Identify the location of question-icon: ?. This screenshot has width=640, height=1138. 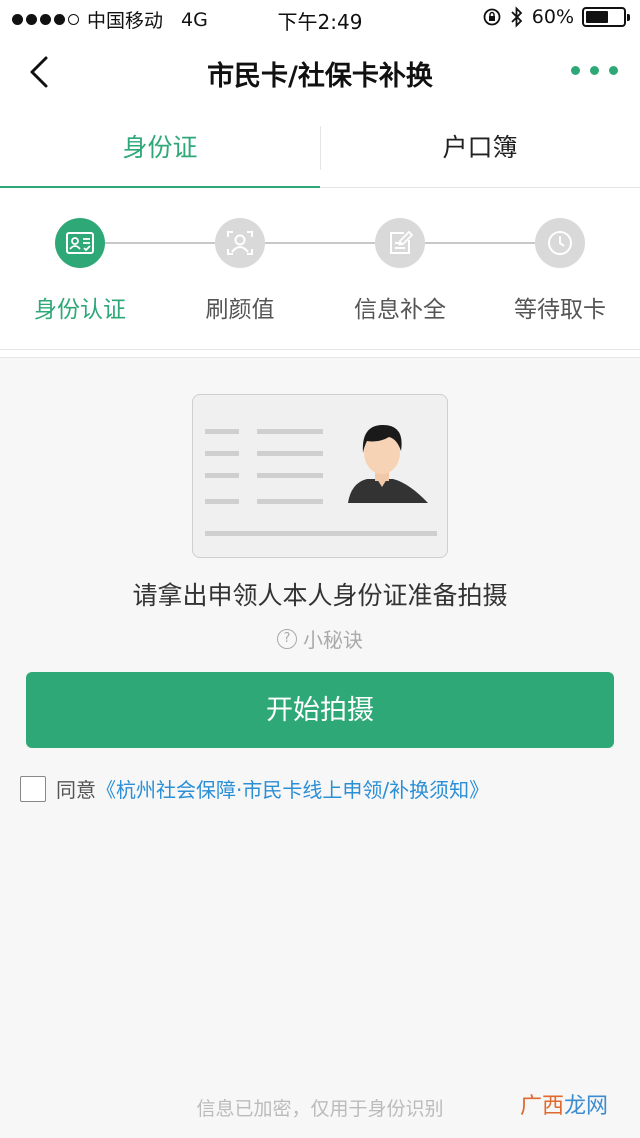
(287, 638).